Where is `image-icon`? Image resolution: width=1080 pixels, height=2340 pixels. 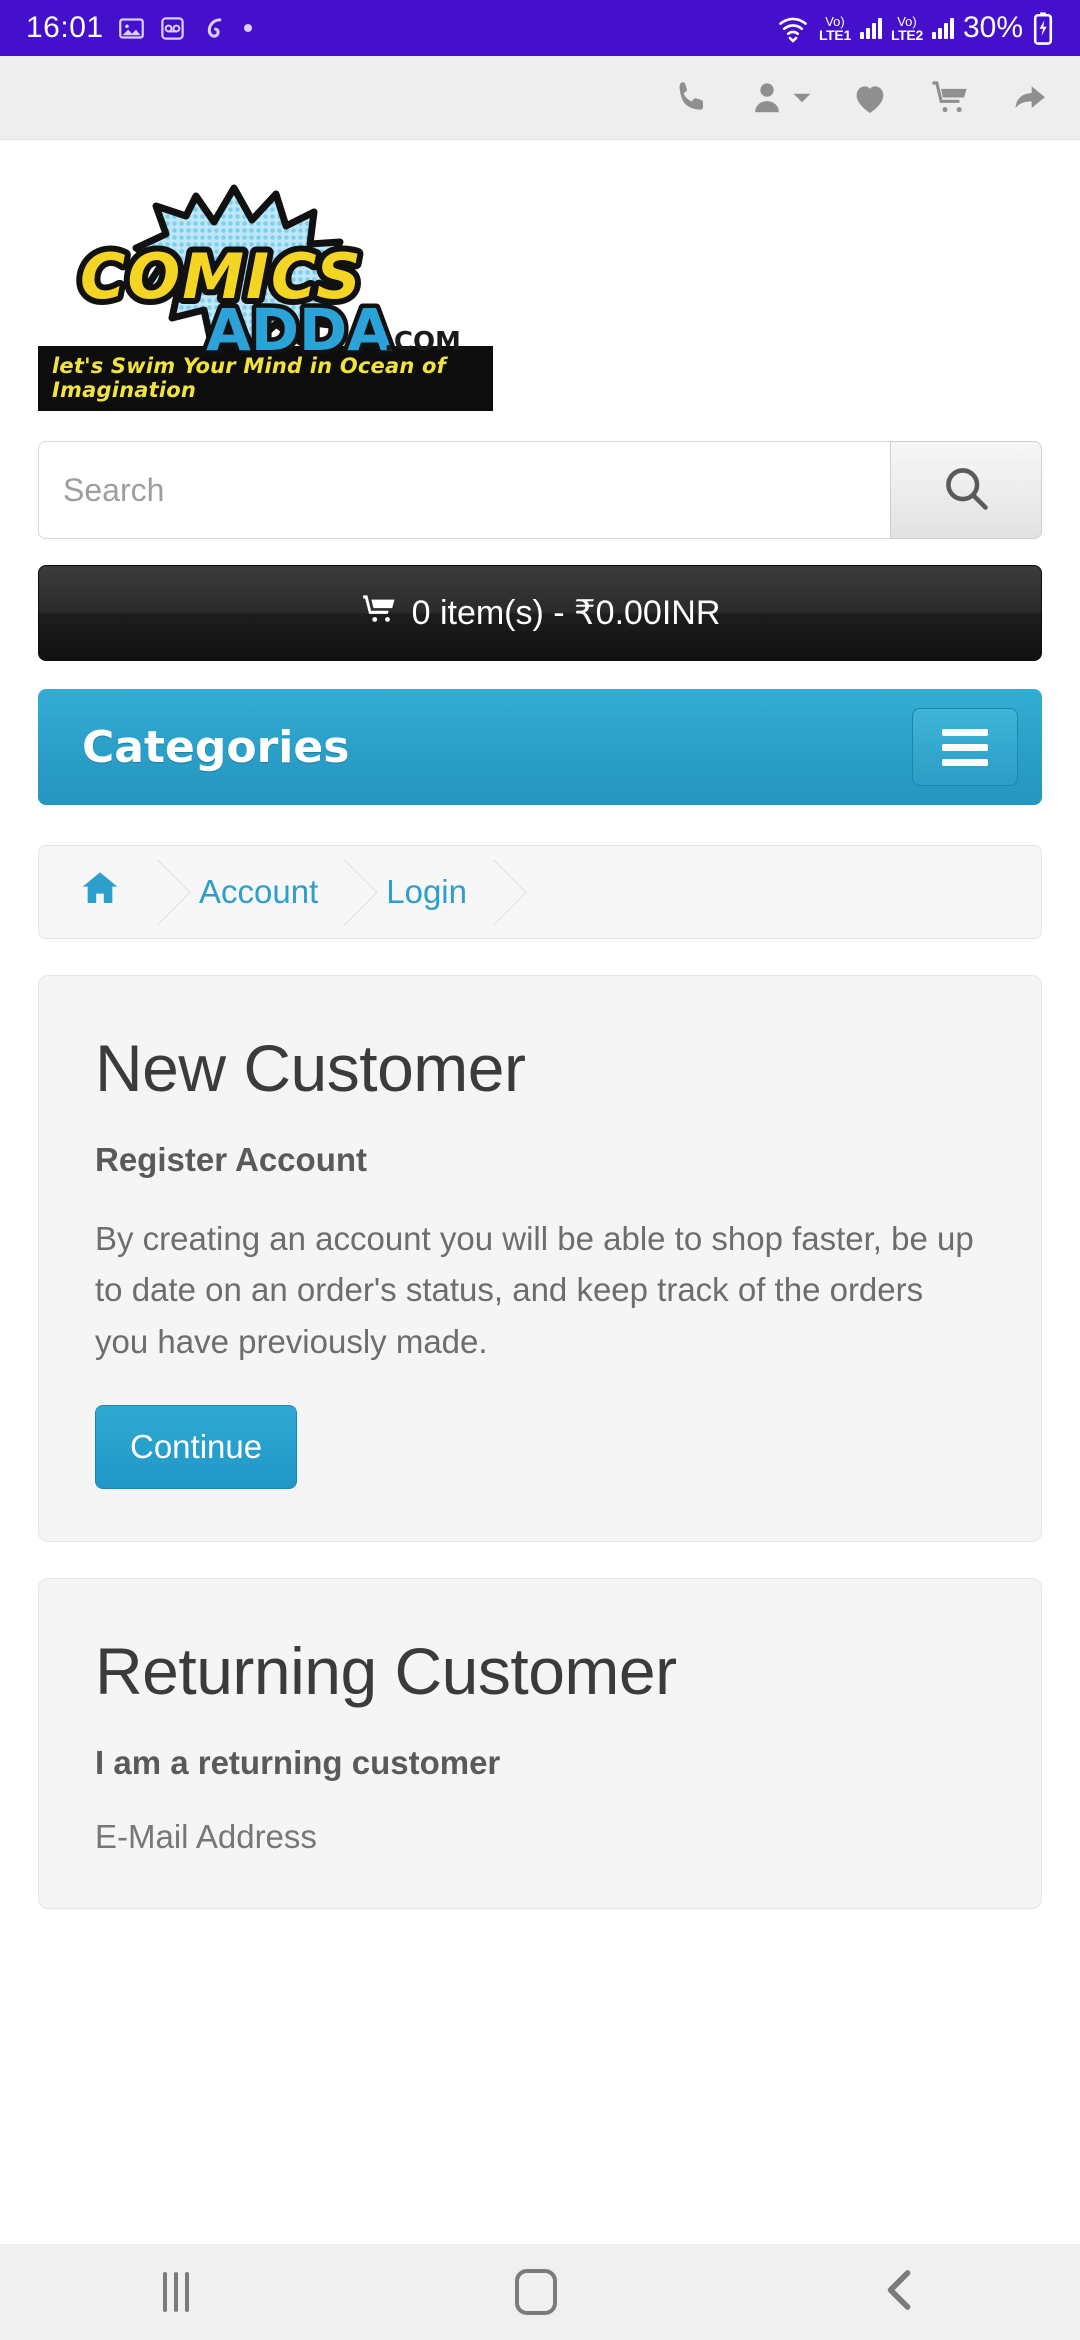 image-icon is located at coordinates (131, 28).